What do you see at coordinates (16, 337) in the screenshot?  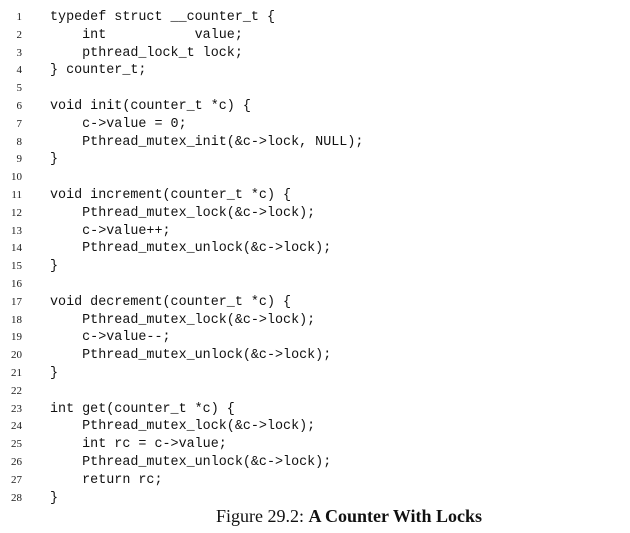 I see `line-number: 19` at bounding box center [16, 337].